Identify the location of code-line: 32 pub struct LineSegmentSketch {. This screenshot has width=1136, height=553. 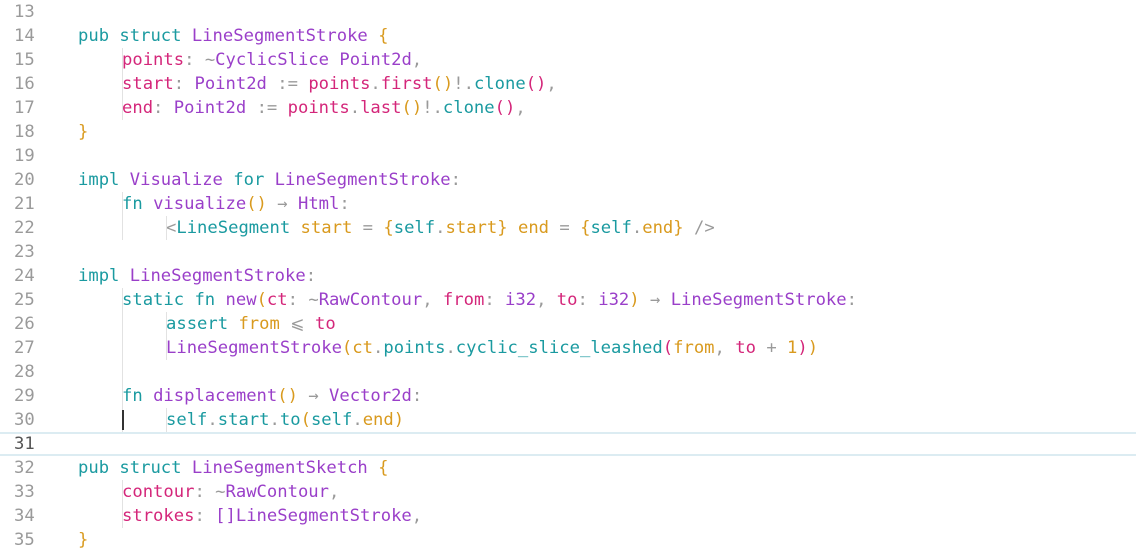
(568, 468).